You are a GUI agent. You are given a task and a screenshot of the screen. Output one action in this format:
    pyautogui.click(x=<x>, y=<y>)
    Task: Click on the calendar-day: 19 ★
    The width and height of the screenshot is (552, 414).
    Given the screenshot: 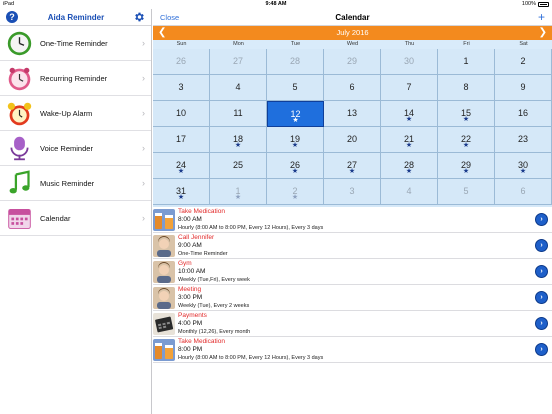 What is the action you would take?
    pyautogui.click(x=295, y=140)
    